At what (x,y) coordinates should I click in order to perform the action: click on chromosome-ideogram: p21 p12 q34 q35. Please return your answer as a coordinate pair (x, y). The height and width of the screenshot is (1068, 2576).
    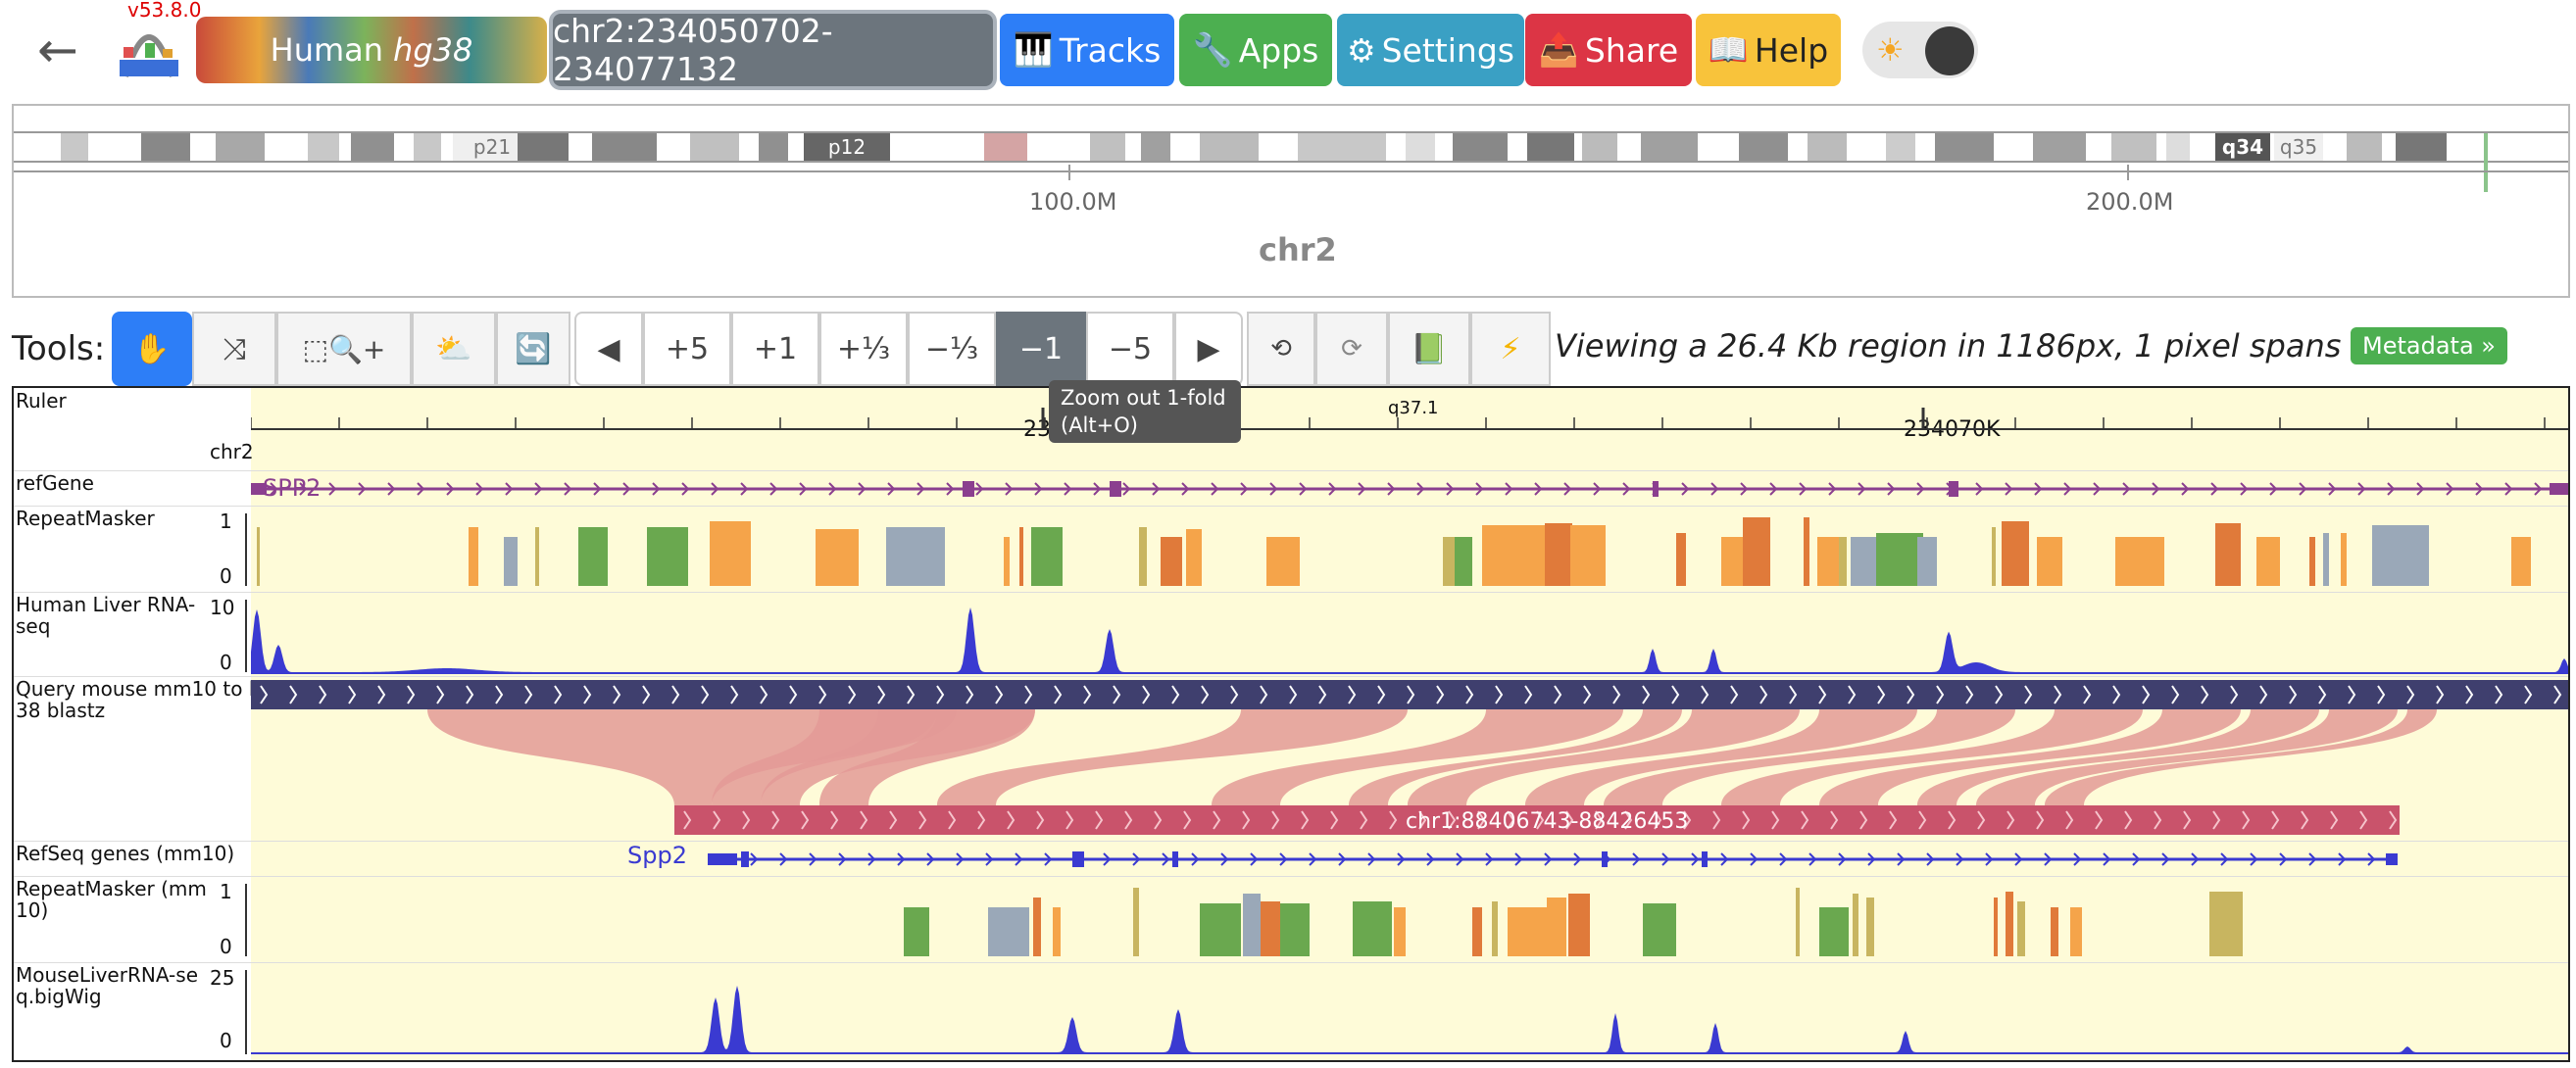
    Looking at the image, I should click on (1291, 161).